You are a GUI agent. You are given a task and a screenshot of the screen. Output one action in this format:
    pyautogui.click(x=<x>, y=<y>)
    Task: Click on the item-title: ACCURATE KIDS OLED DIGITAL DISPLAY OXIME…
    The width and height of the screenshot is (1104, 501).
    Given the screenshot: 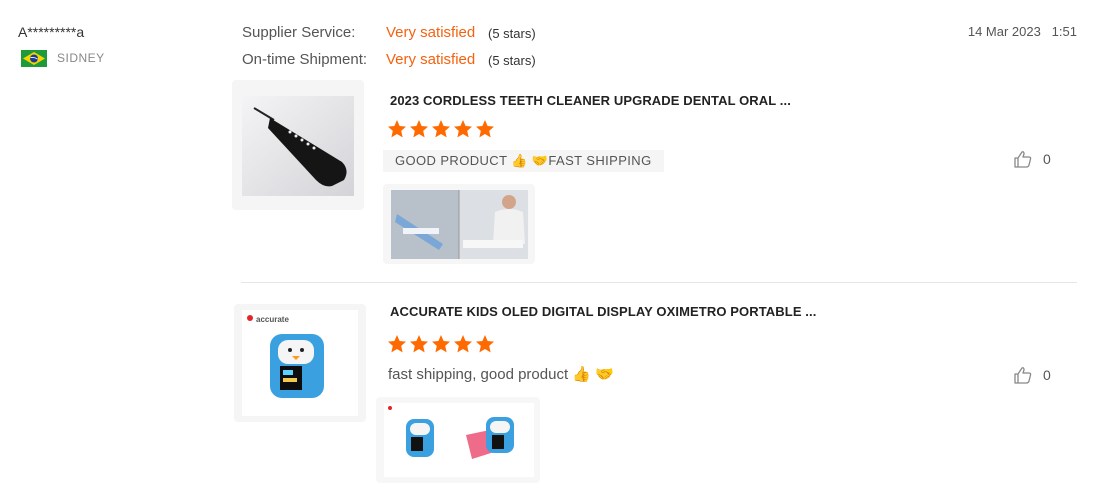 What is the action you would take?
    pyautogui.click(x=603, y=311)
    